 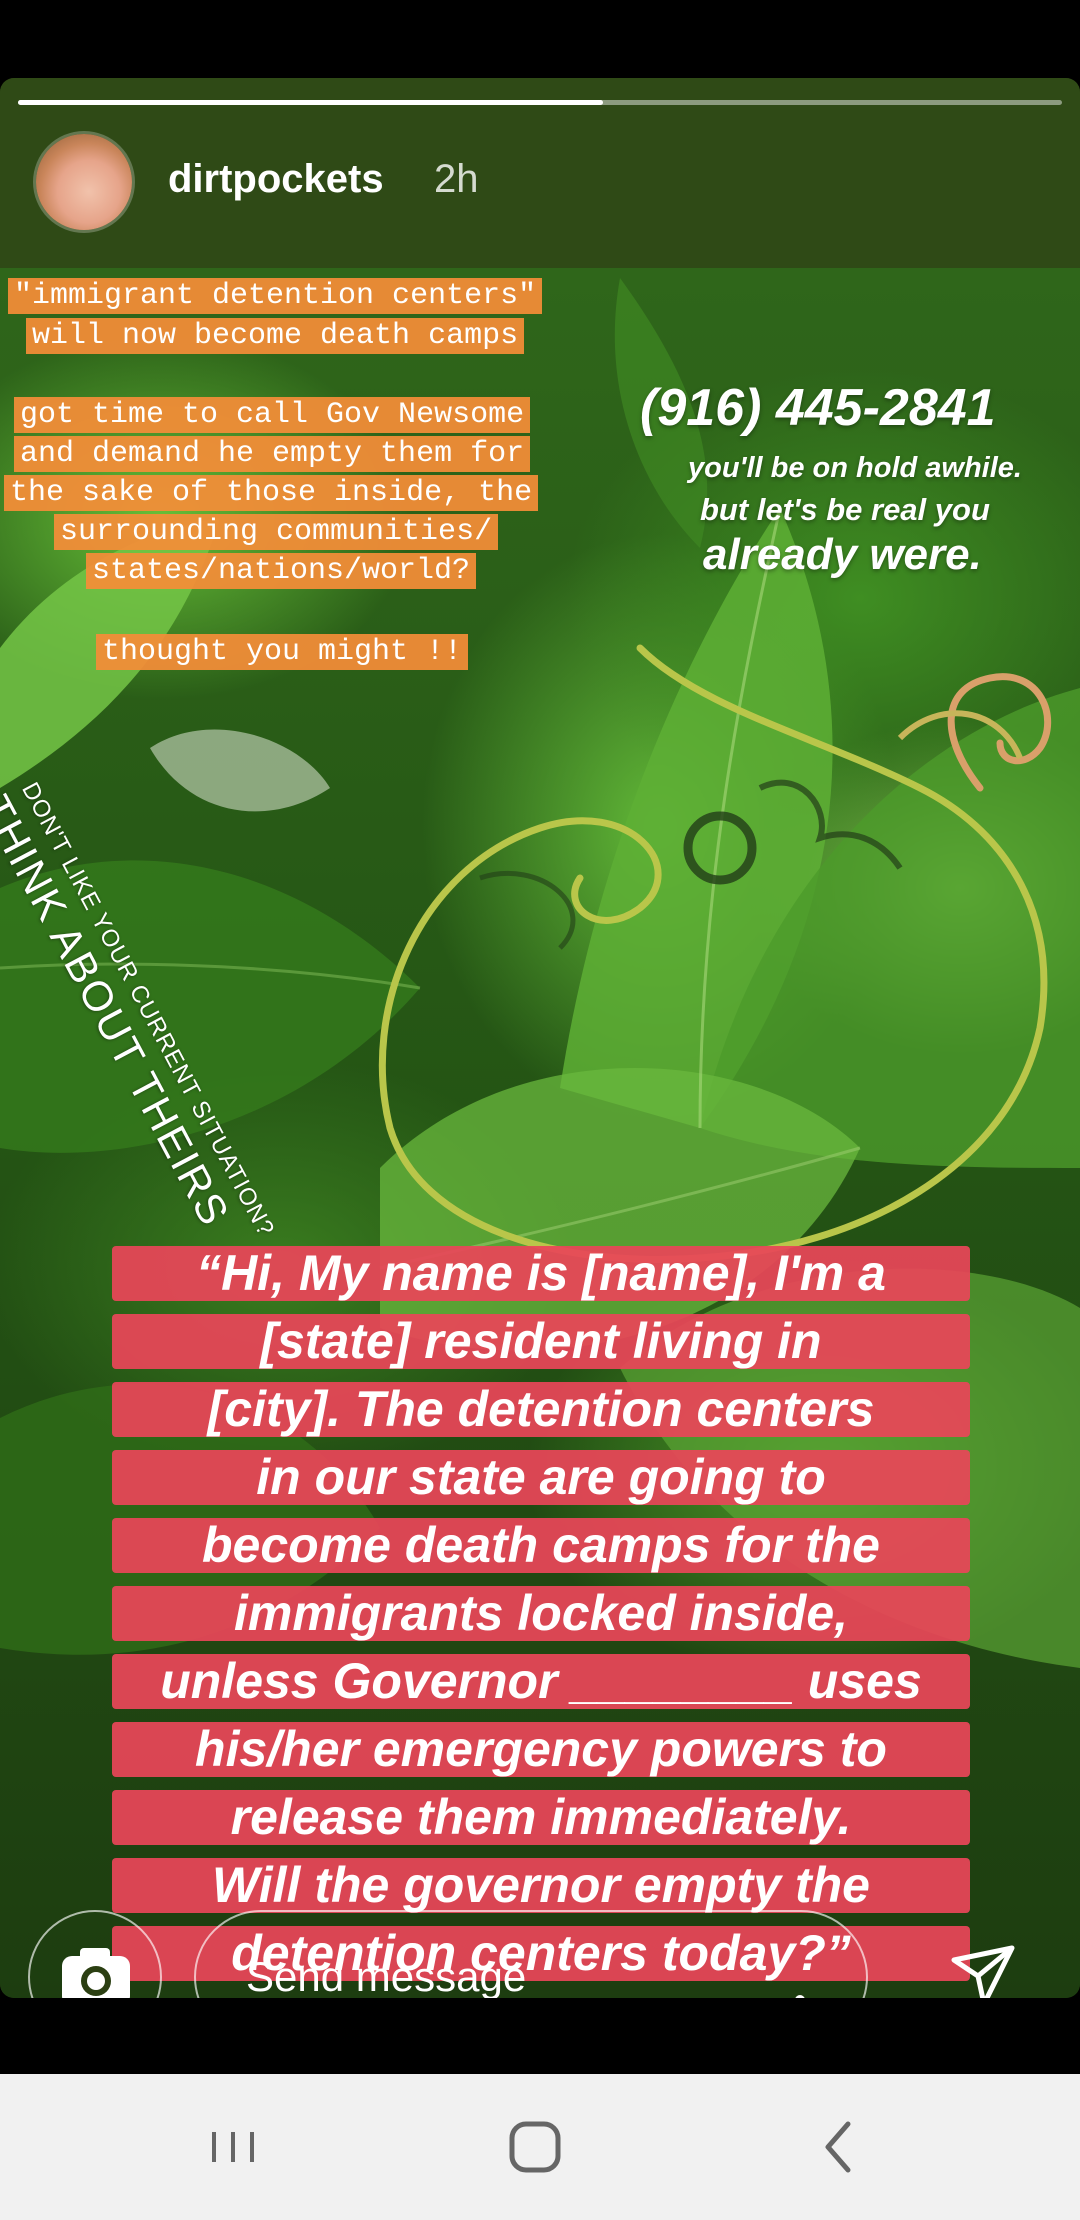 What do you see at coordinates (541, 1341) in the screenshot?
I see `call-script-line: [state] resident living in` at bounding box center [541, 1341].